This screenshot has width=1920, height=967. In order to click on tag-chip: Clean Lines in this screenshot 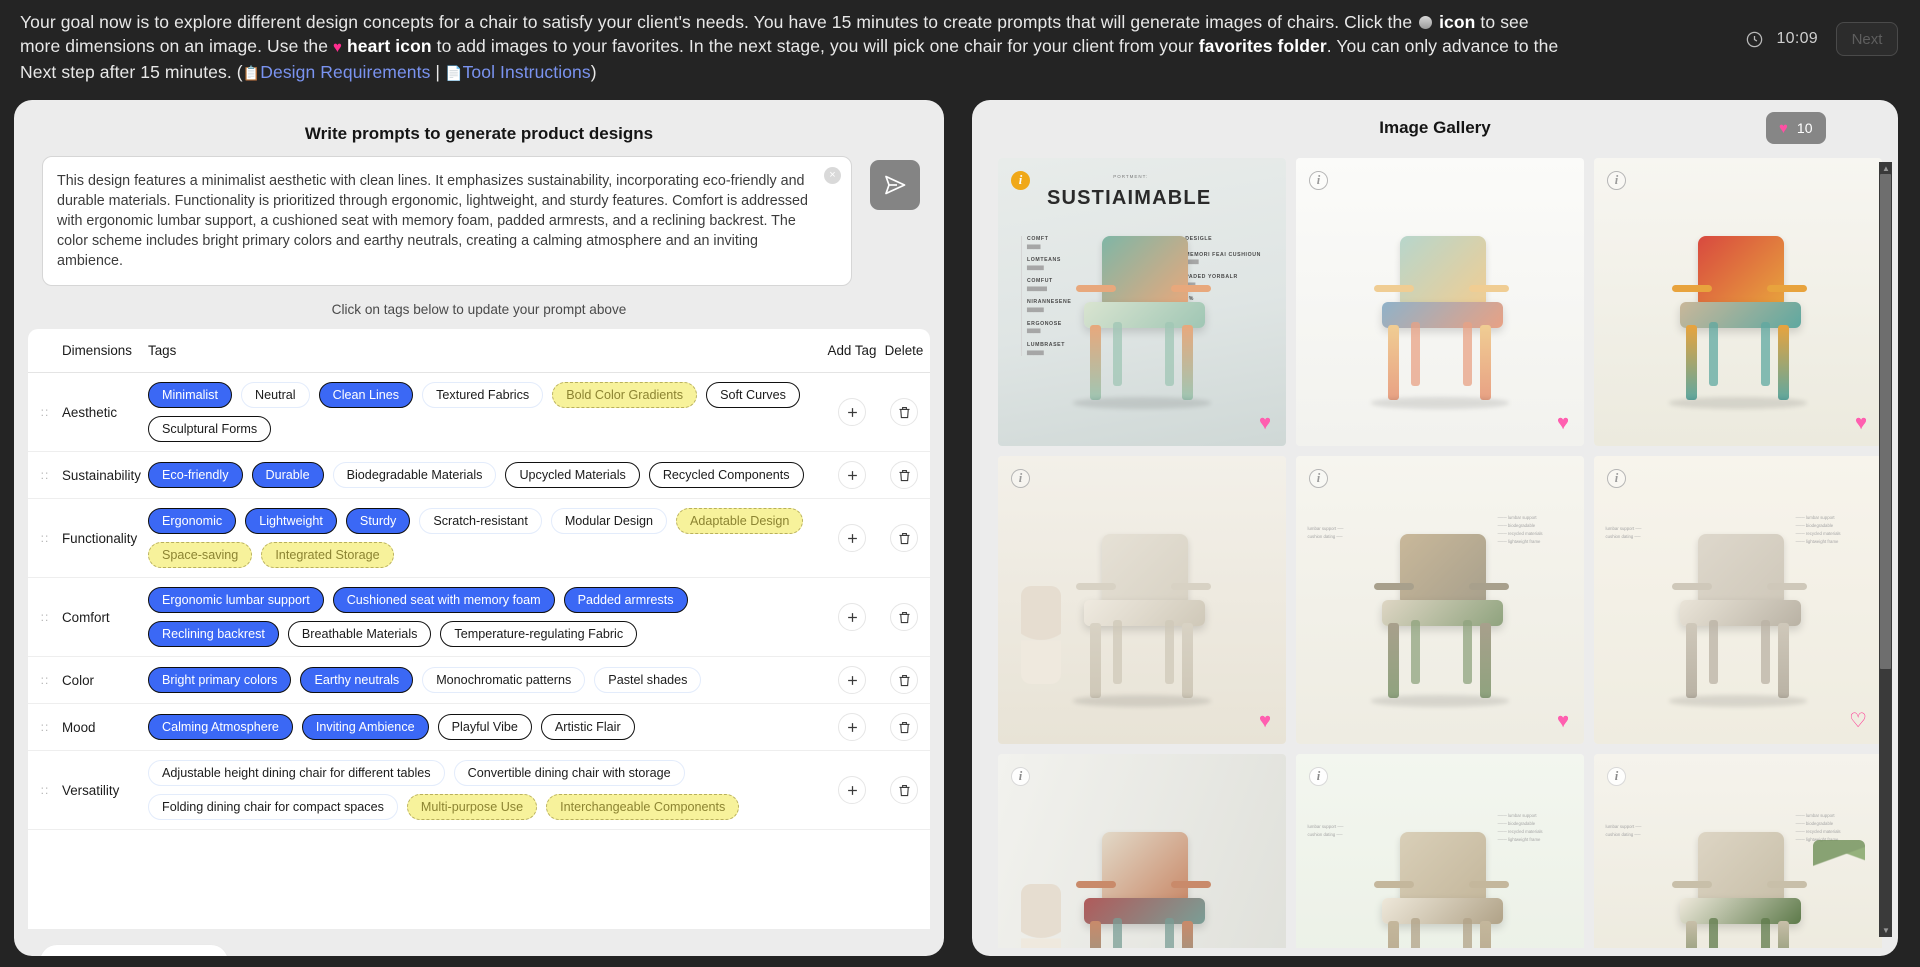, I will do `click(366, 395)`.